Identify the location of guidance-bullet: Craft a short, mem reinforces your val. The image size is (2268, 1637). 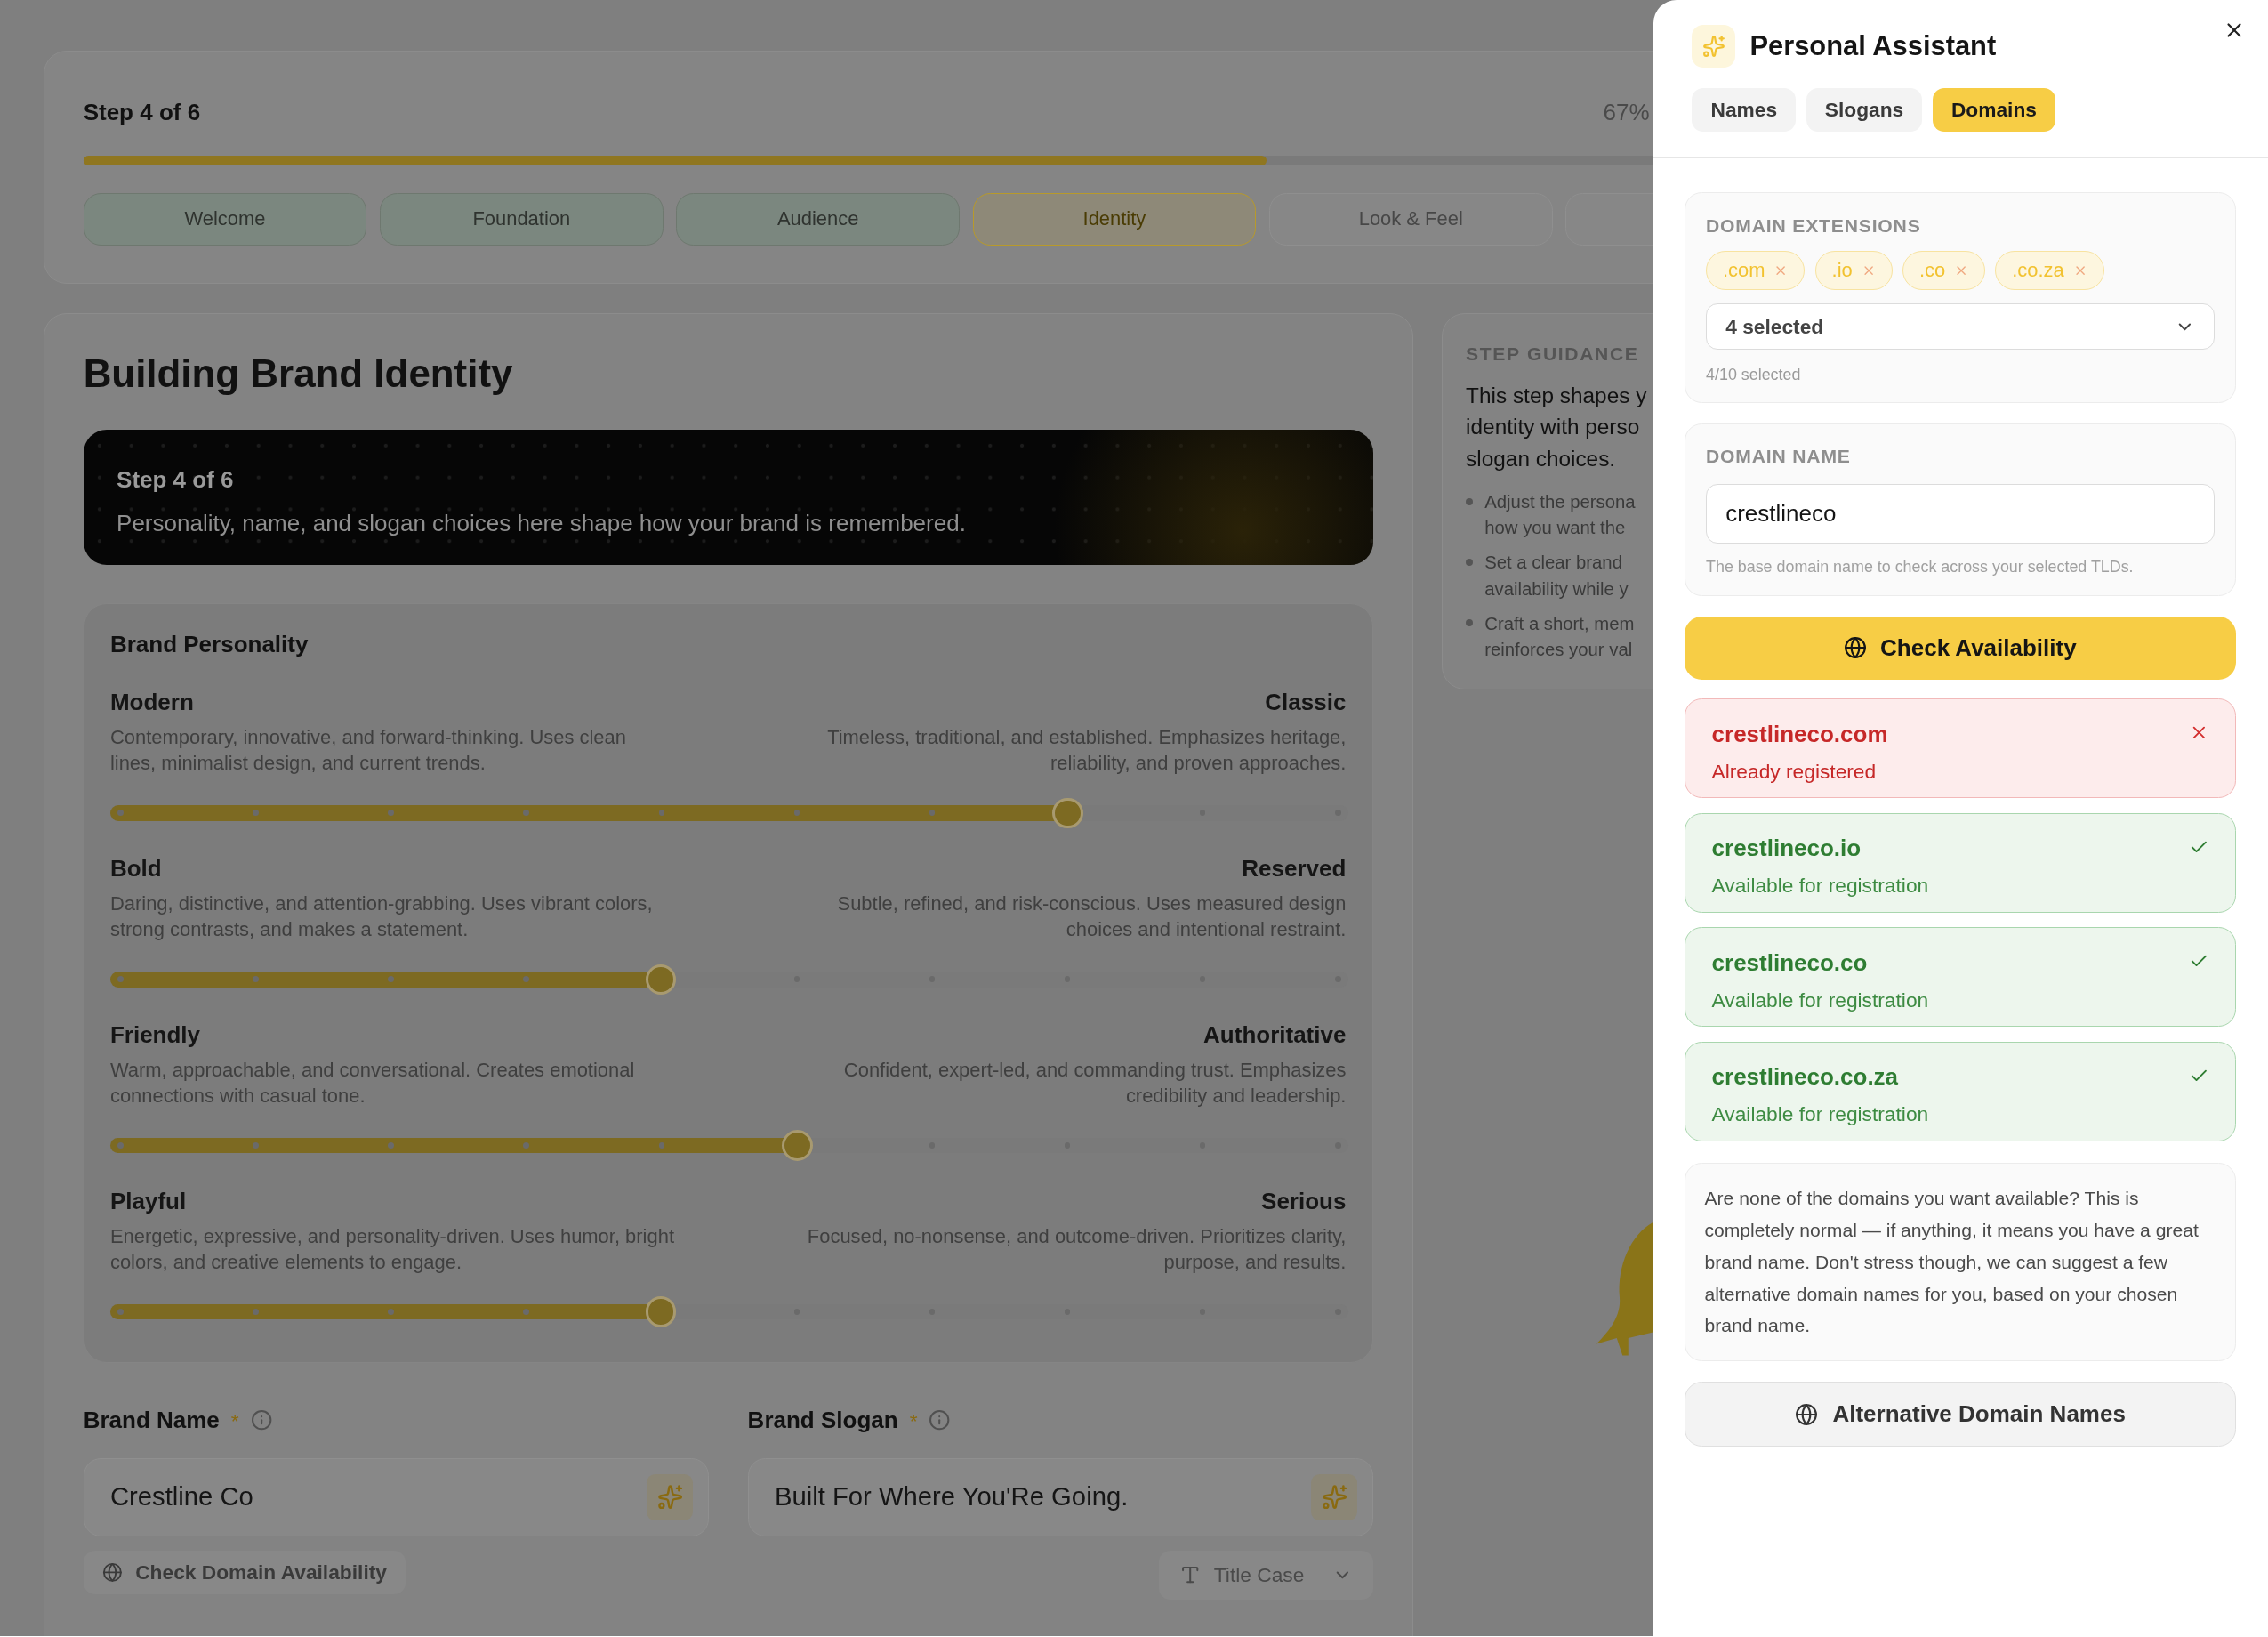
(1560, 637).